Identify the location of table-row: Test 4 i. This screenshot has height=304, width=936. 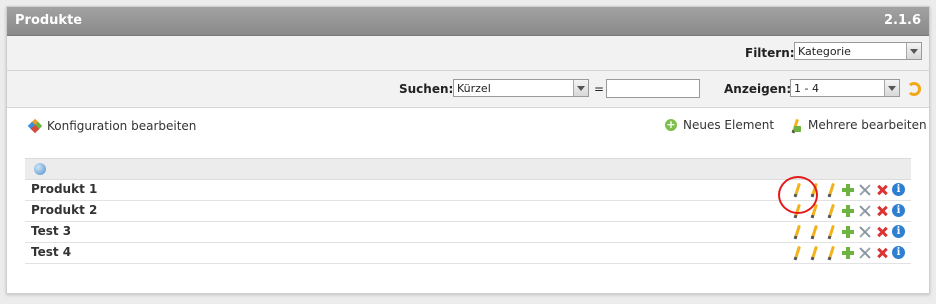
(468, 253).